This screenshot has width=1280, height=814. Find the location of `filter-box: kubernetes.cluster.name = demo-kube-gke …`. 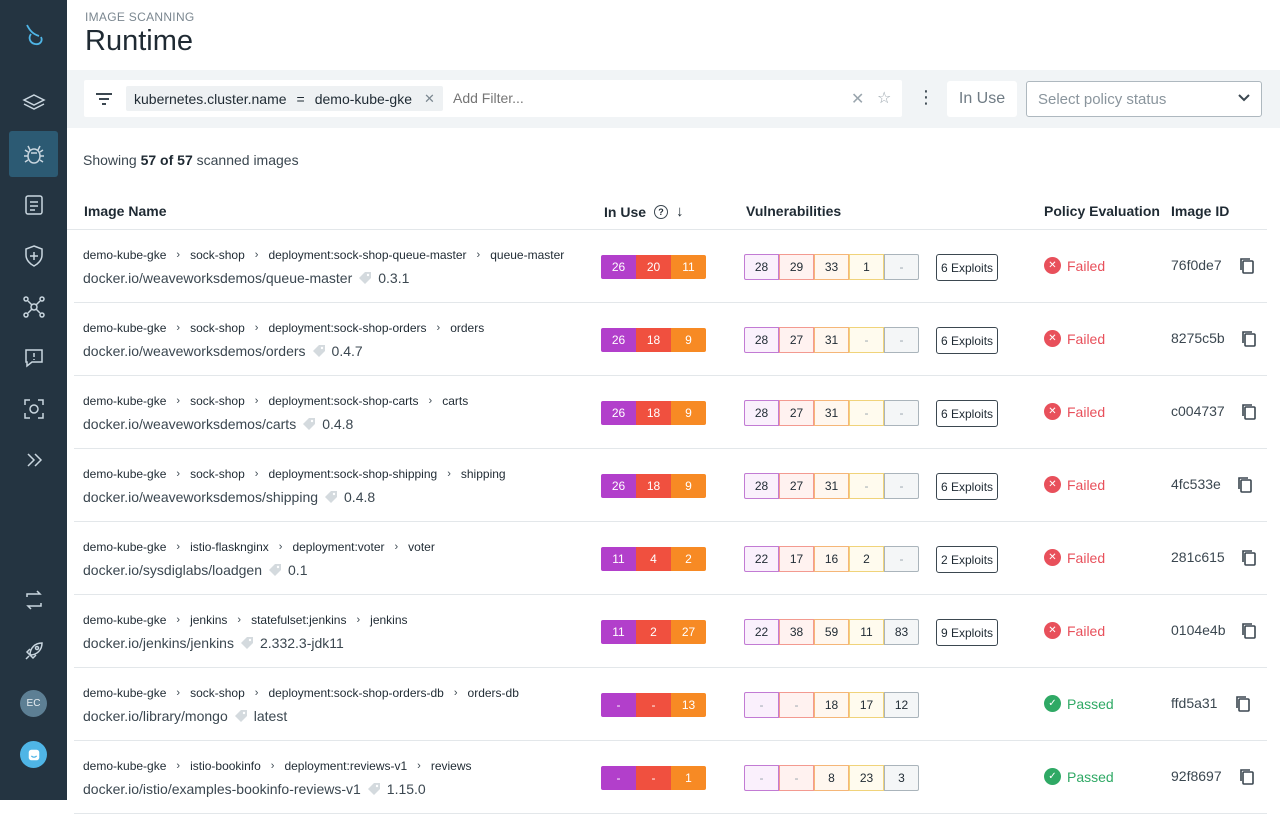

filter-box: kubernetes.cluster.name = demo-kube-gke … is located at coordinates (493, 98).